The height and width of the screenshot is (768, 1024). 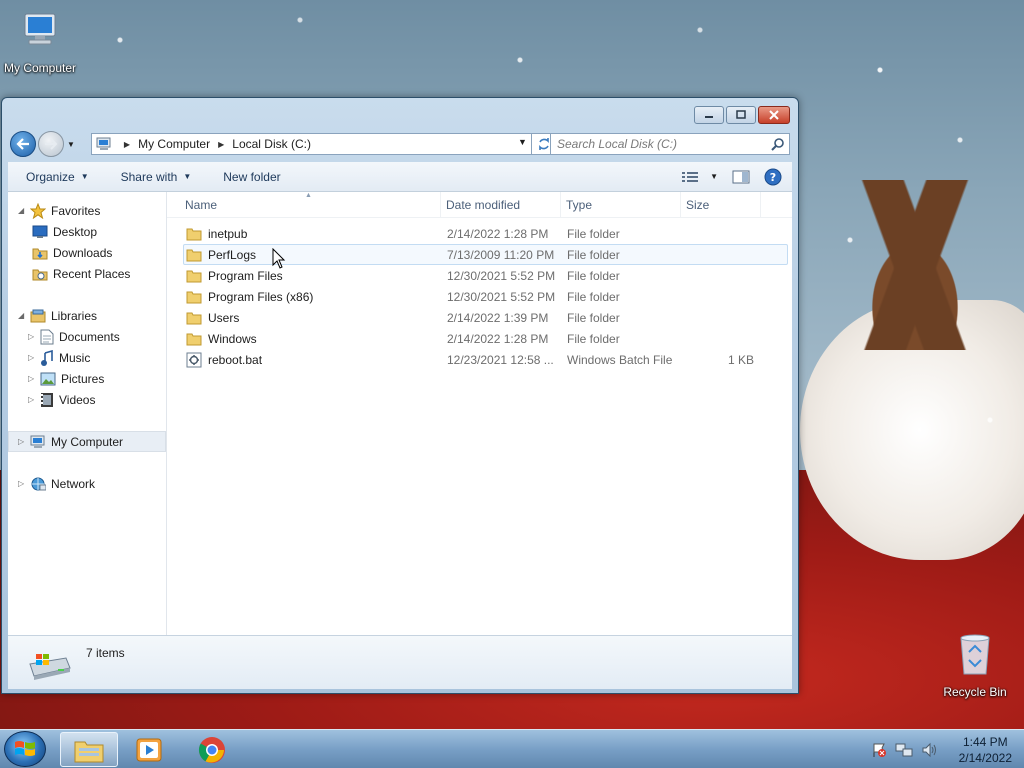 What do you see at coordinates (75, 231) in the screenshot?
I see `nav-label: Desktop` at bounding box center [75, 231].